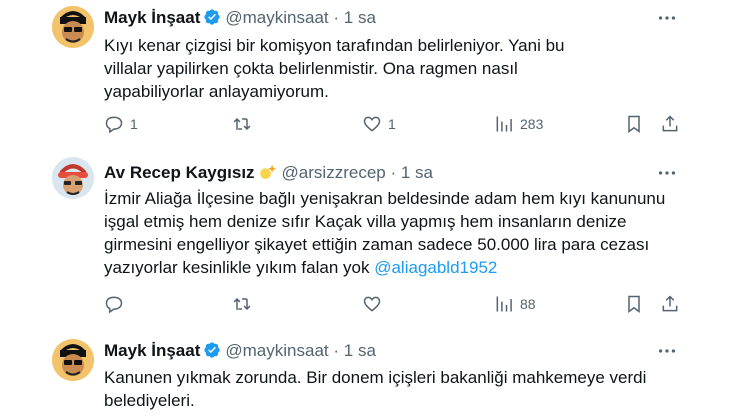 This screenshot has width=730, height=420. What do you see at coordinates (268, 175) in the screenshot?
I see `sparkle-emoji-icon` at bounding box center [268, 175].